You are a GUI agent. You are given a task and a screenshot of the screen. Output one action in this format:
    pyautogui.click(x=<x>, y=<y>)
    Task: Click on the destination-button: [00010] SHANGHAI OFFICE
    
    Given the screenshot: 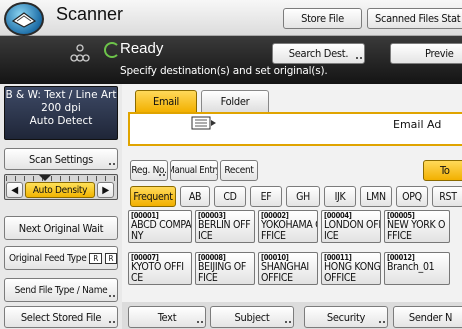 What is the action you would take?
    pyautogui.click(x=288, y=268)
    